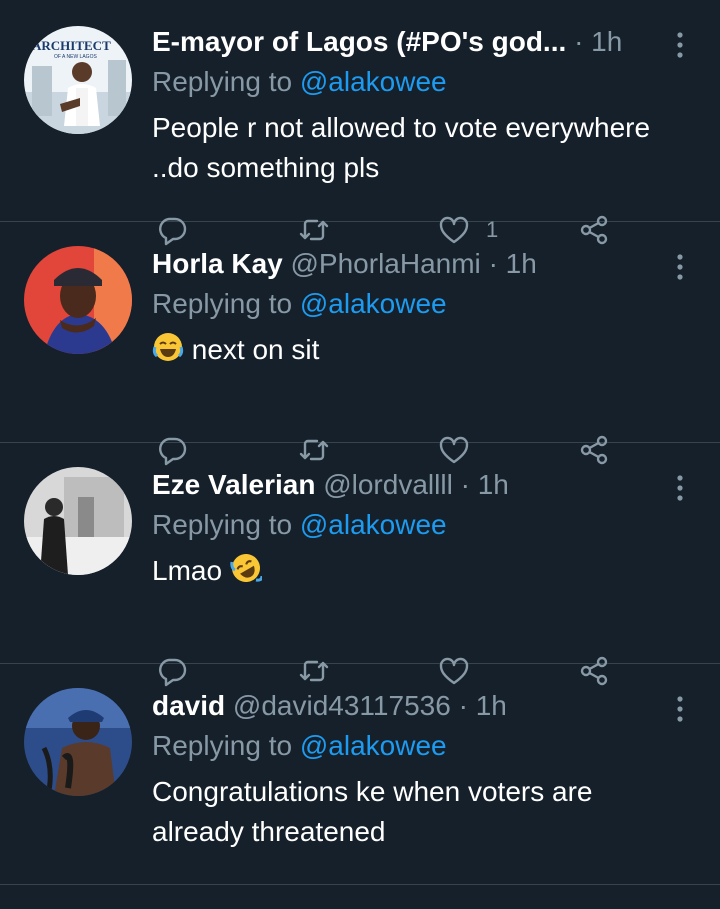  I want to click on svg-text: ARCHITECT, so click(71, 45).